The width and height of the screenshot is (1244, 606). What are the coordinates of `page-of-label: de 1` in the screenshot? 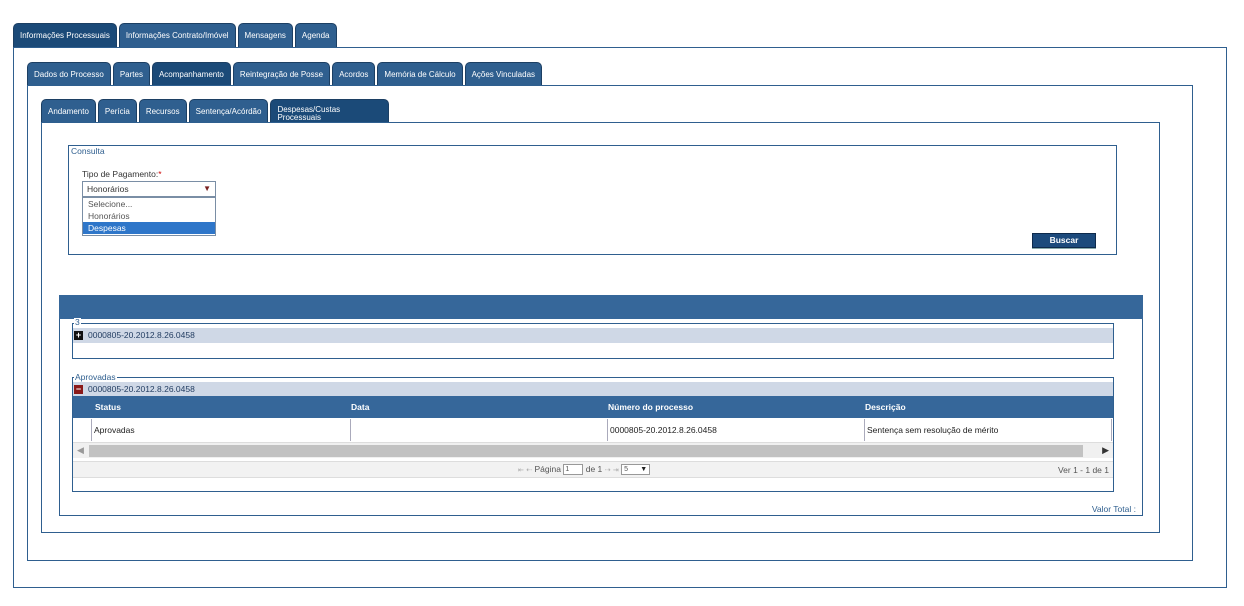 It's located at (594, 469).